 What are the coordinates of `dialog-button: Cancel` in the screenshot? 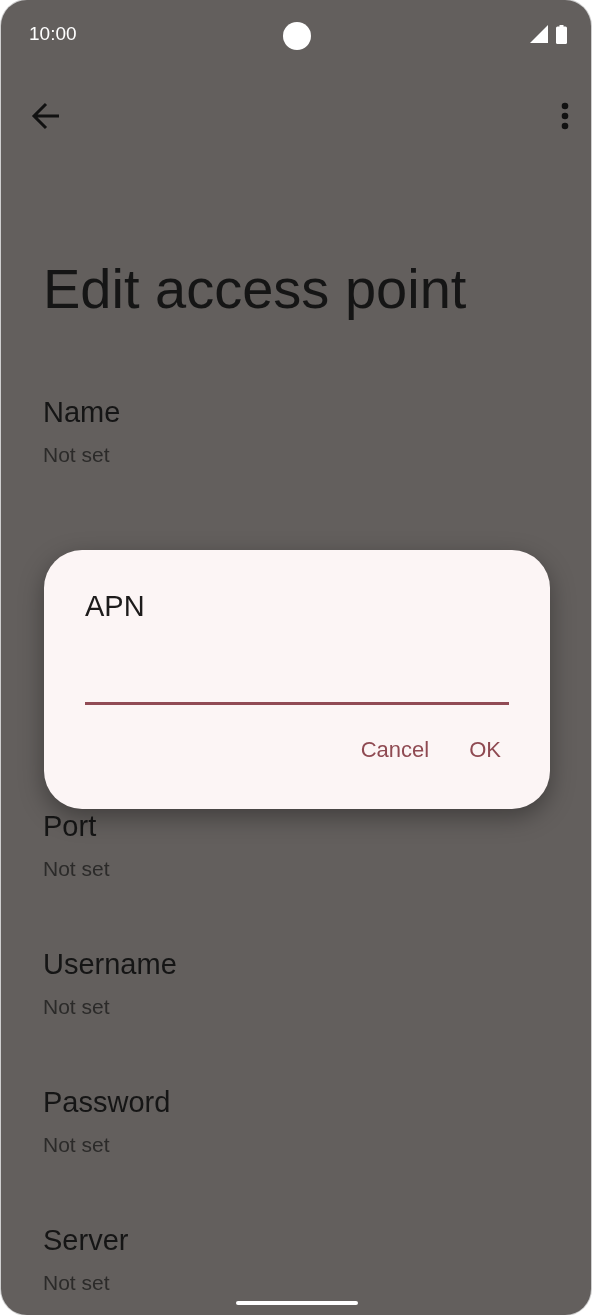 It's located at (395, 750).